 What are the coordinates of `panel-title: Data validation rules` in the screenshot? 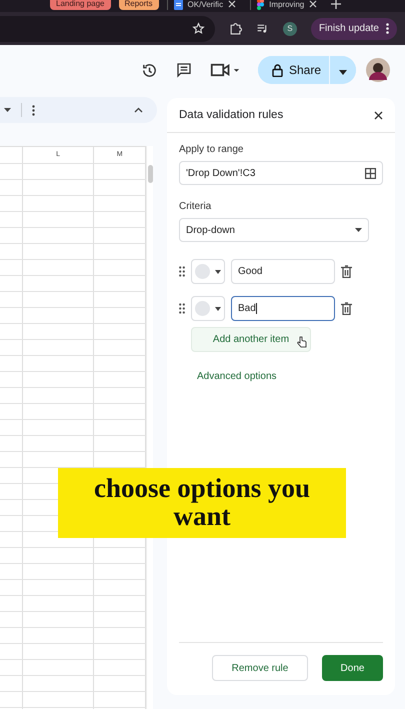 It's located at (231, 115).